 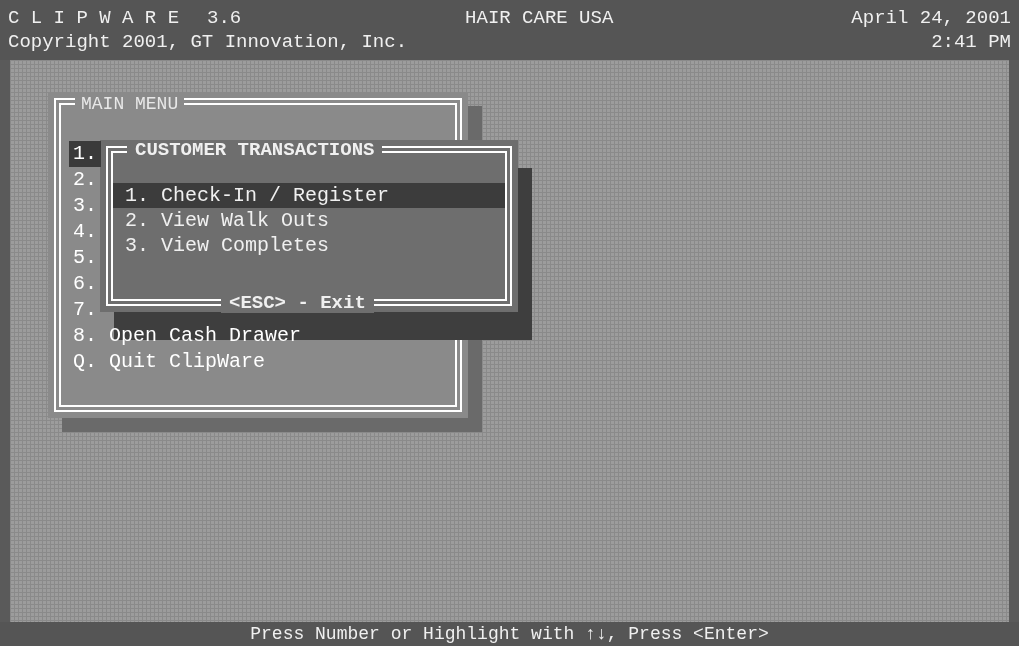 I want to click on main-menu-item: 5., so click(x=85, y=258).